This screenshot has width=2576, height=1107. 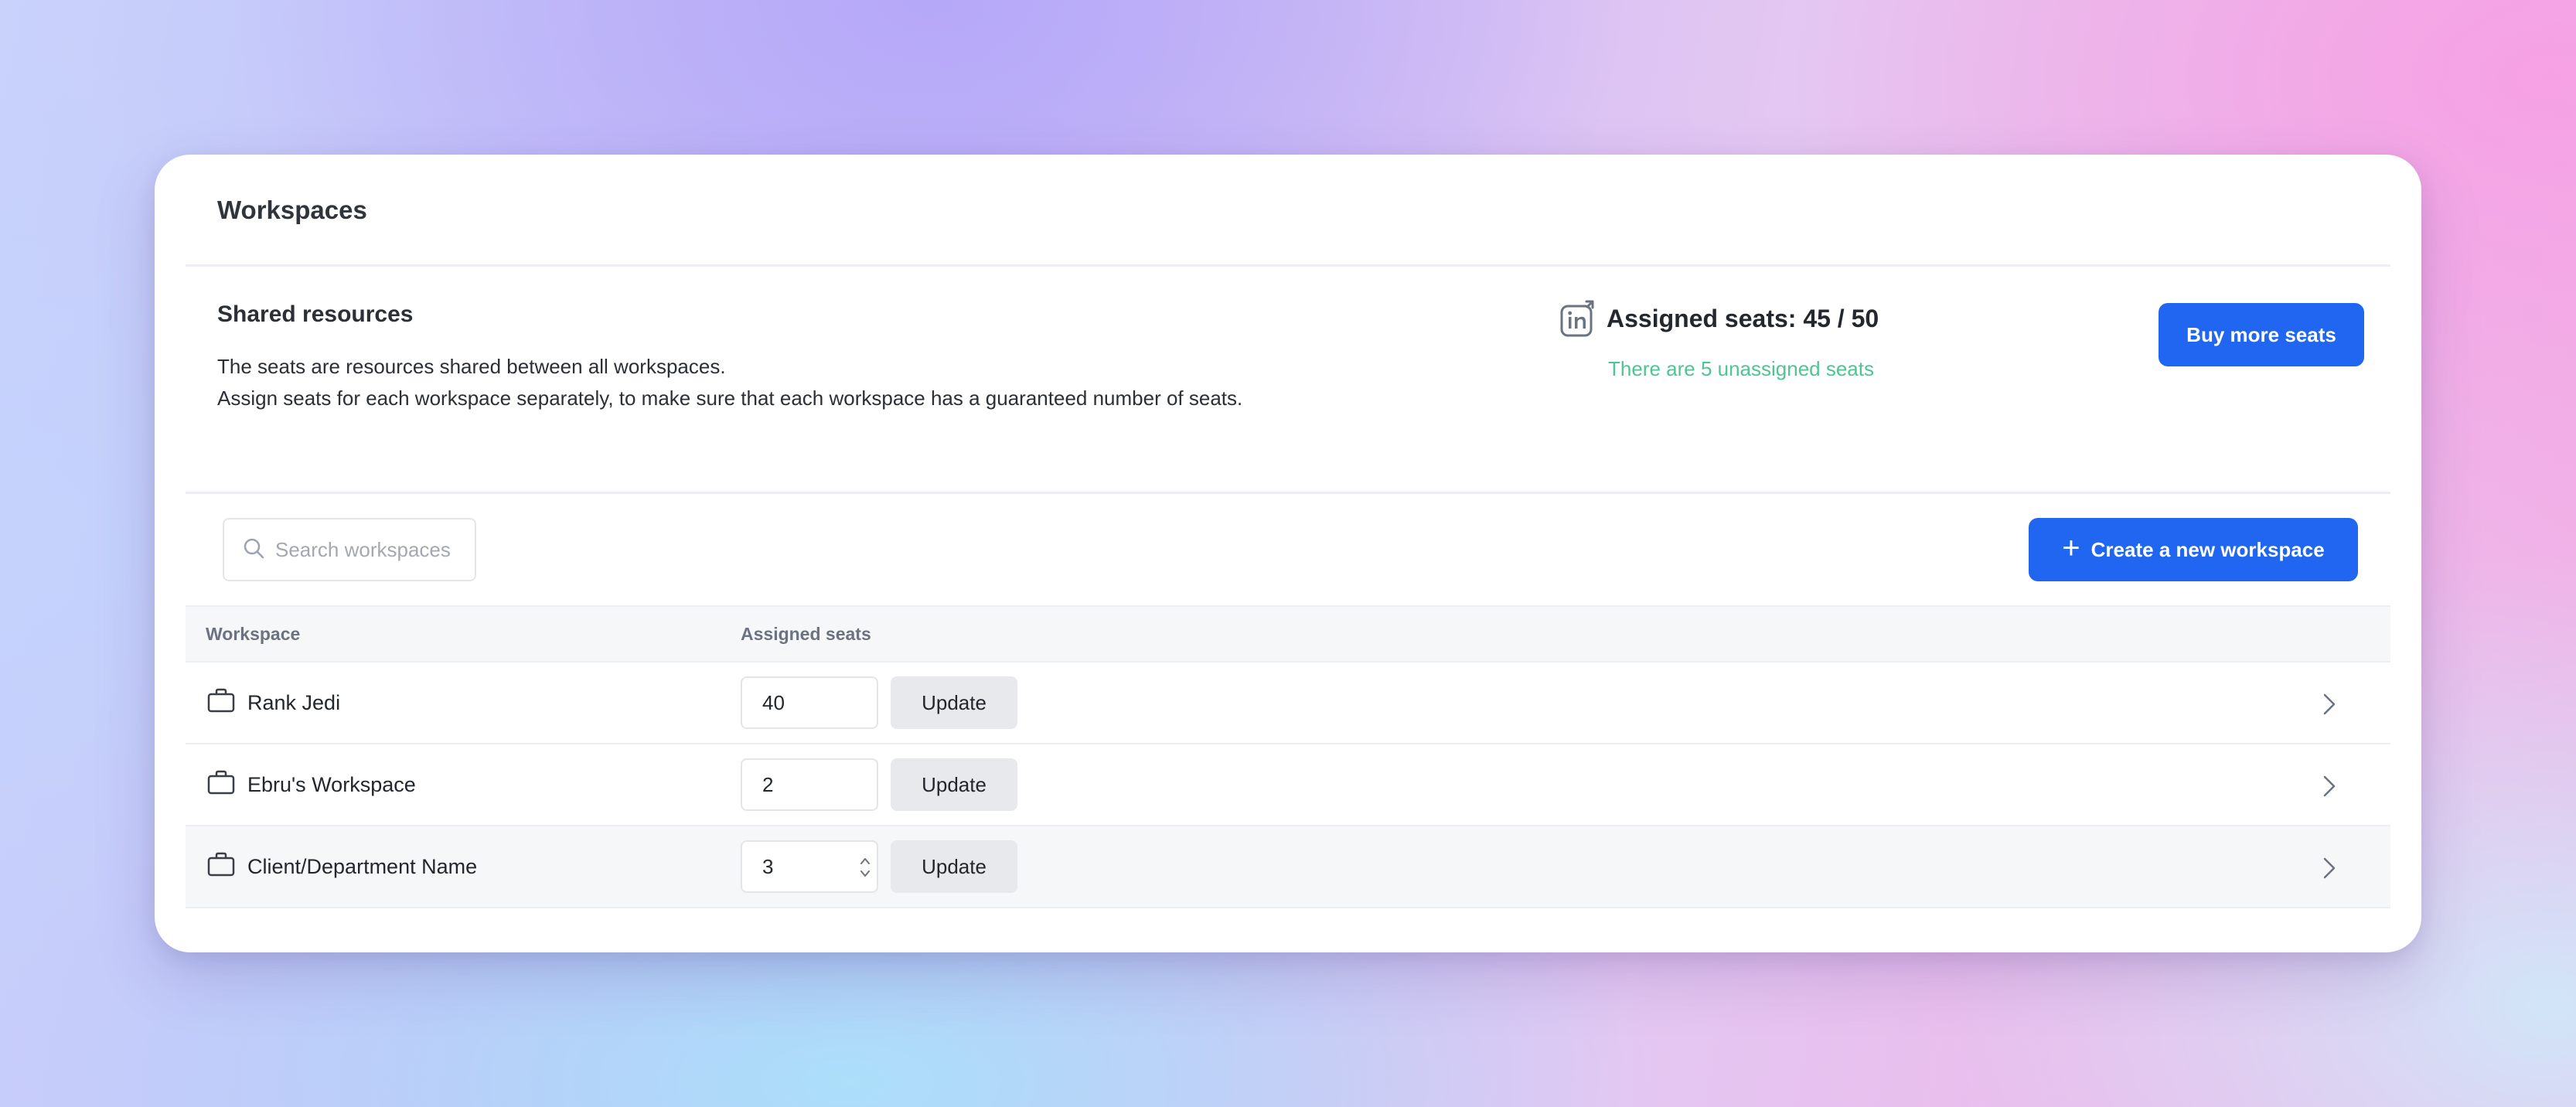 What do you see at coordinates (1743, 318) in the screenshot?
I see `assigned-seats-label: Assigned seats: 45 / 50` at bounding box center [1743, 318].